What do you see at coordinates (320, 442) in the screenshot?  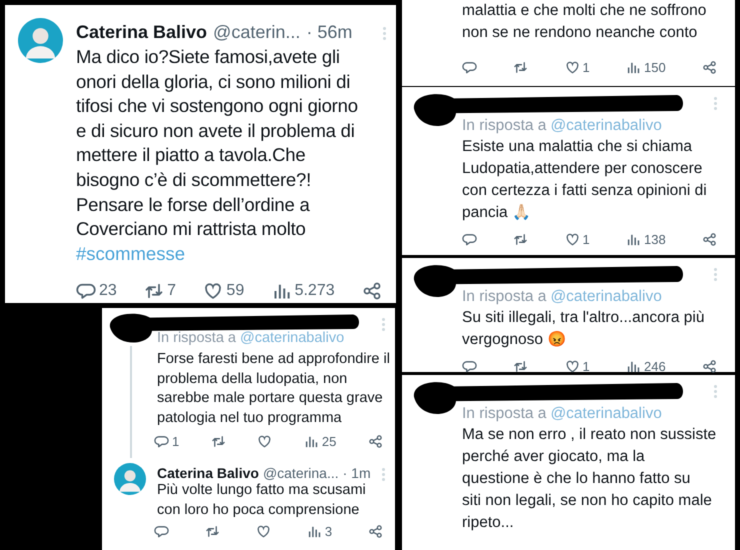 I see `views-button: 25` at bounding box center [320, 442].